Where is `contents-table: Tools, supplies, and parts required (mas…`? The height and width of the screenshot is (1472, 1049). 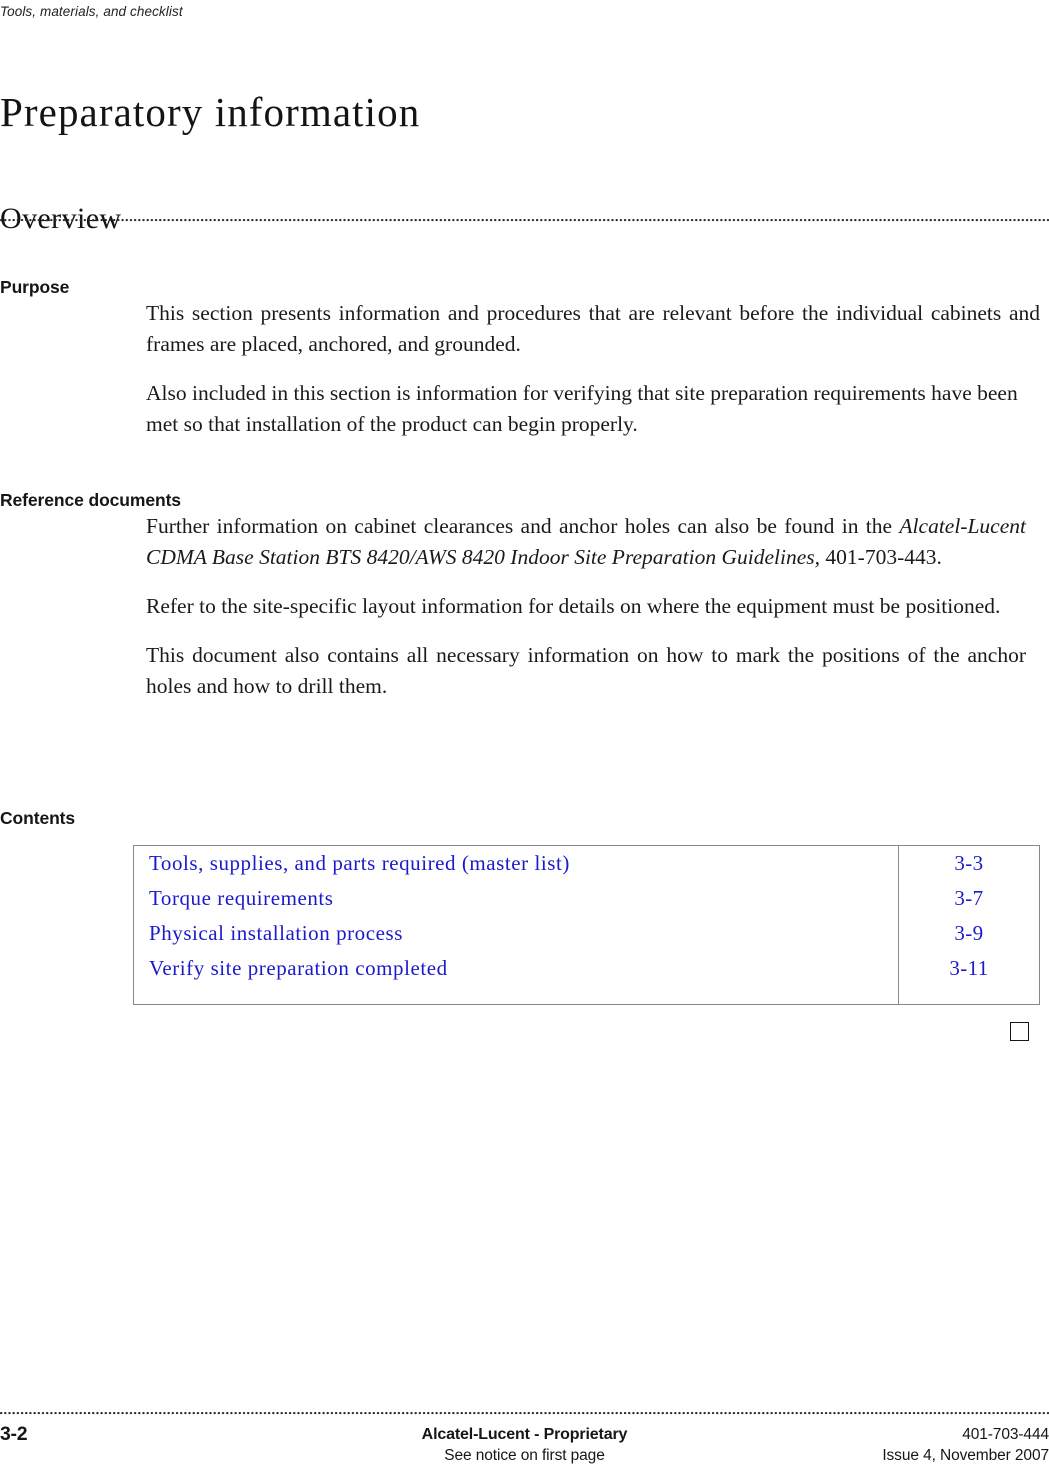
contents-table: Tools, supplies, and parts required (mas… is located at coordinates (586, 925).